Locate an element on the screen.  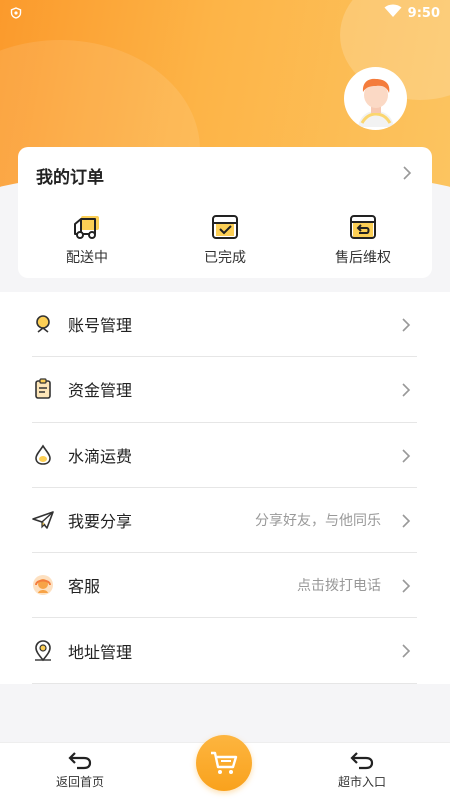
menu-item-hint: 点击拨打电话 is located at coordinates (339, 586).